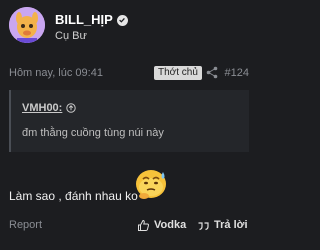  What do you see at coordinates (93, 133) in the screenshot?
I see `quote-text: đm thằng cuồng tùng núi này` at bounding box center [93, 133].